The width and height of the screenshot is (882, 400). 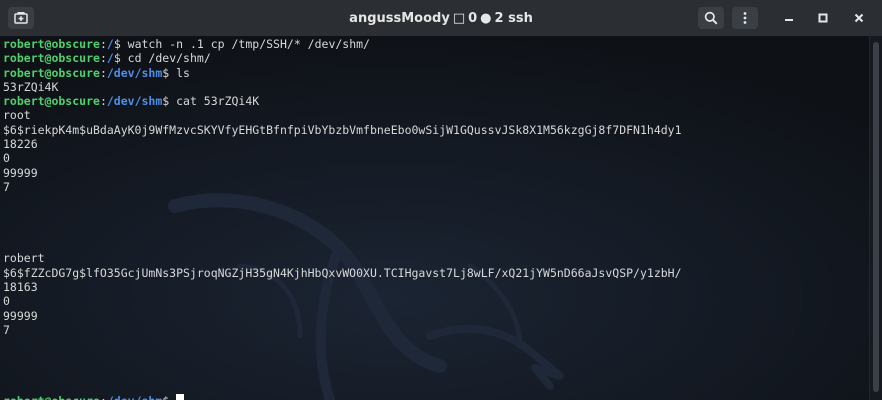 I want to click on minimize-icon, so click(x=789, y=20).